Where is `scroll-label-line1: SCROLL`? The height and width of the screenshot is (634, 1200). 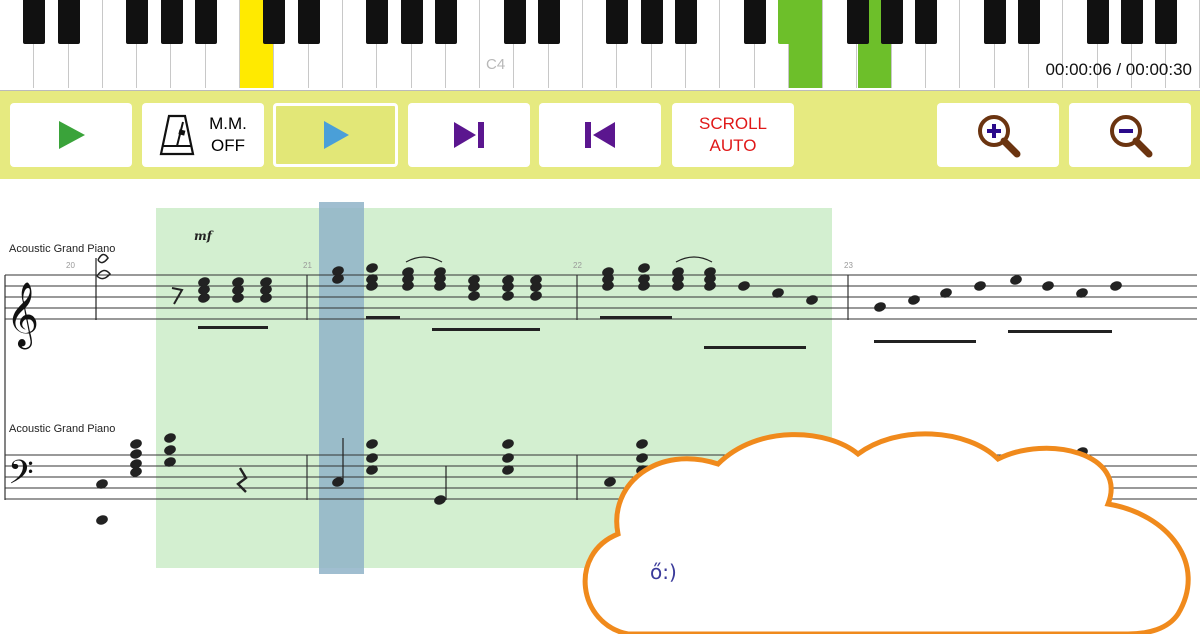 scroll-label-line1: SCROLL is located at coordinates (733, 123).